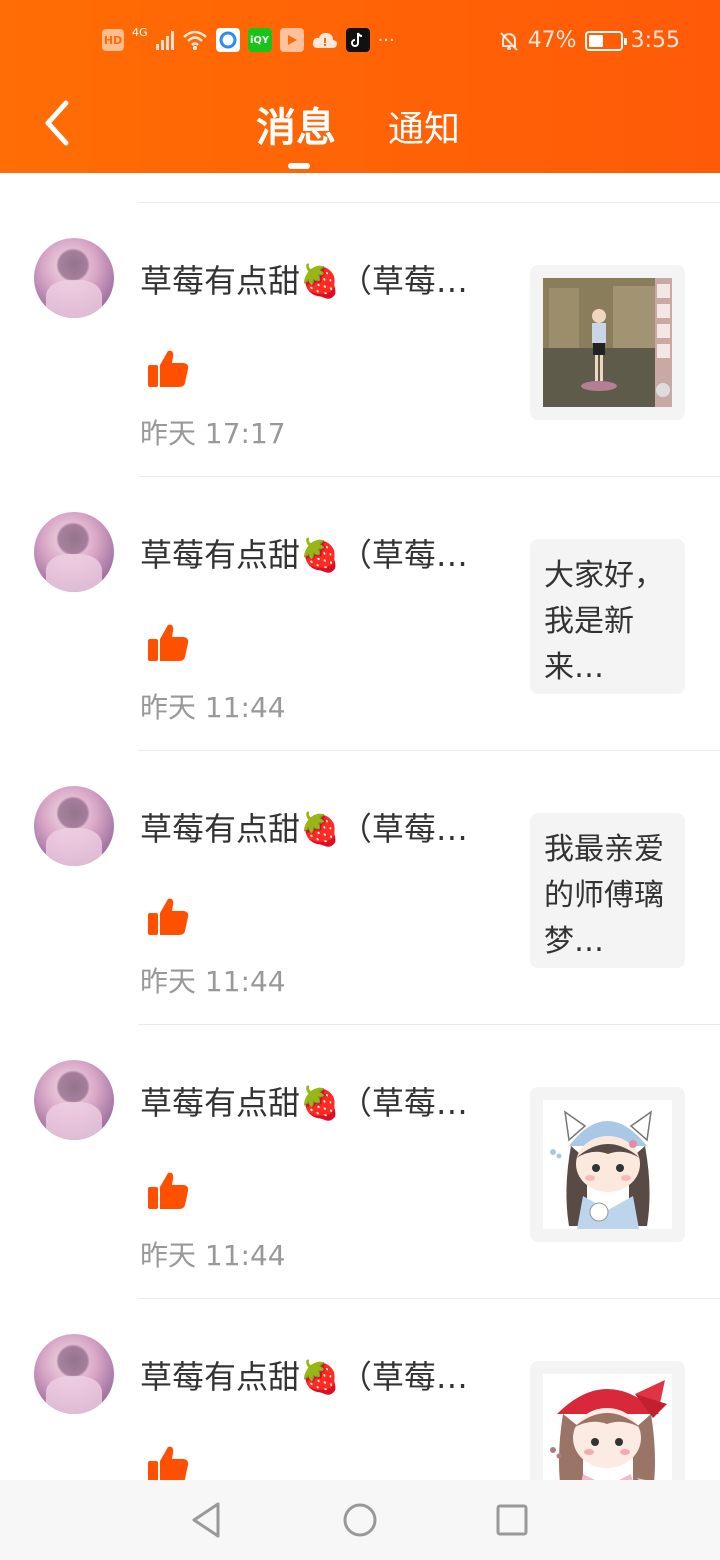 The height and width of the screenshot is (1560, 720). I want to click on status-bar: HD 4G iQY ··· 47% 3:55, so click(360, 42).